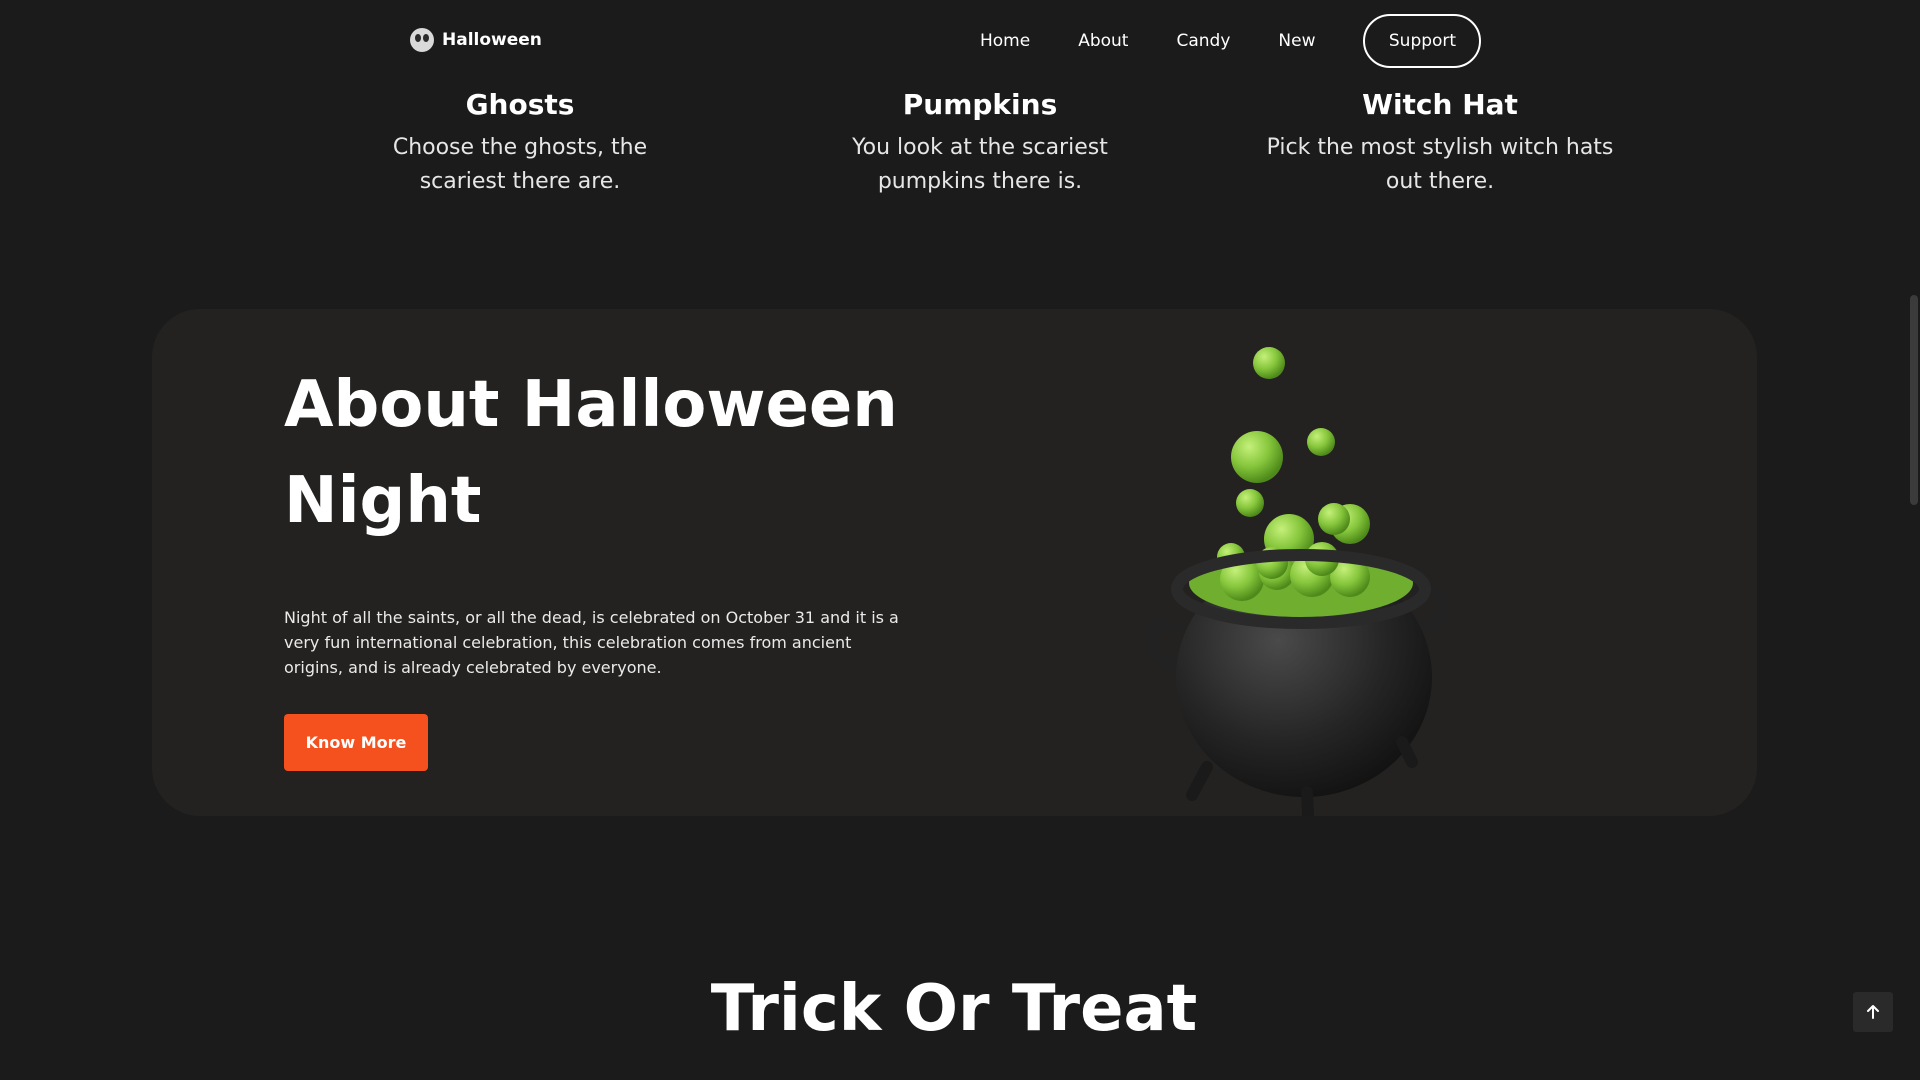  Describe the element at coordinates (1203, 41) in the screenshot. I see `nav-candy-link: Candy` at that location.